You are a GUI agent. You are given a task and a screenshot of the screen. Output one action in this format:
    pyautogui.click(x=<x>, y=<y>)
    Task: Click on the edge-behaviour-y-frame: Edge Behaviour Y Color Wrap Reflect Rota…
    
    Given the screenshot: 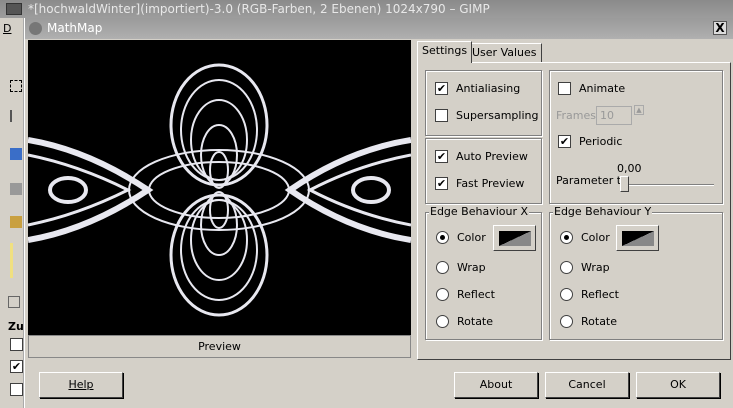 What is the action you would take?
    pyautogui.click(x=636, y=272)
    